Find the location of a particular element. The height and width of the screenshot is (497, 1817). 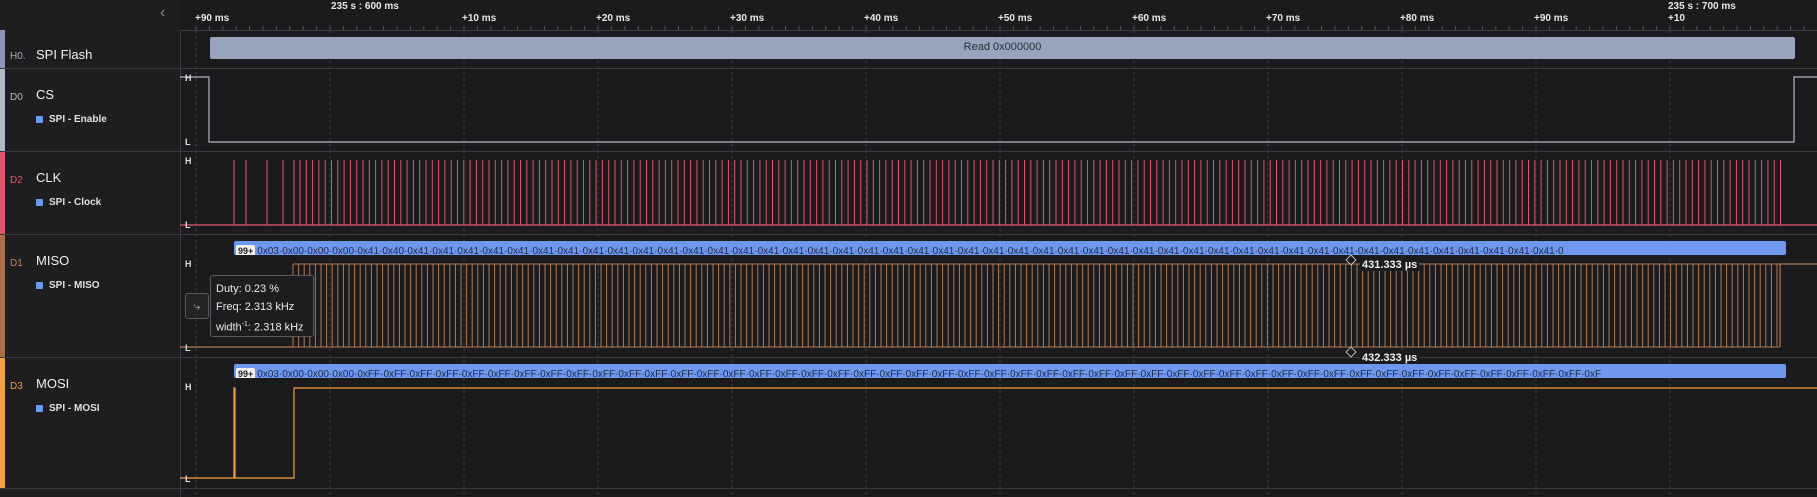

analyzer-frame: Read 0x000000 is located at coordinates (1002, 48).